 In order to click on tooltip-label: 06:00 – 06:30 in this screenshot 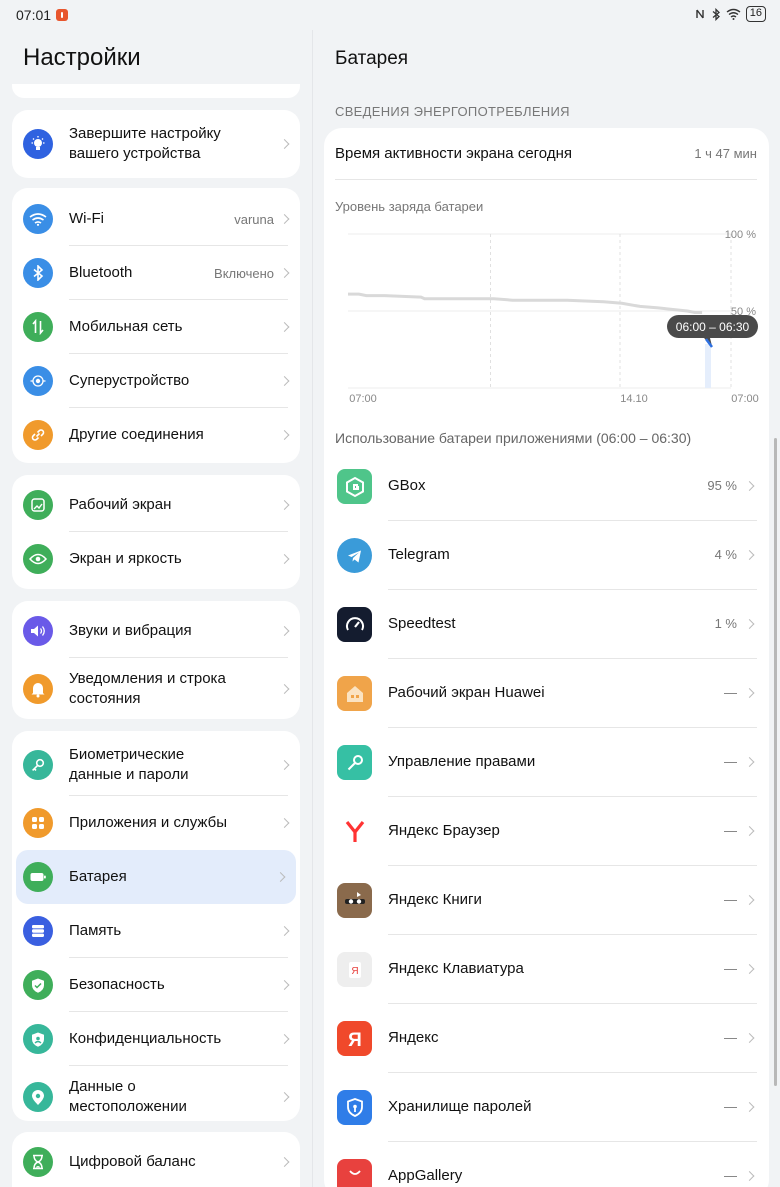, I will do `click(713, 327)`.